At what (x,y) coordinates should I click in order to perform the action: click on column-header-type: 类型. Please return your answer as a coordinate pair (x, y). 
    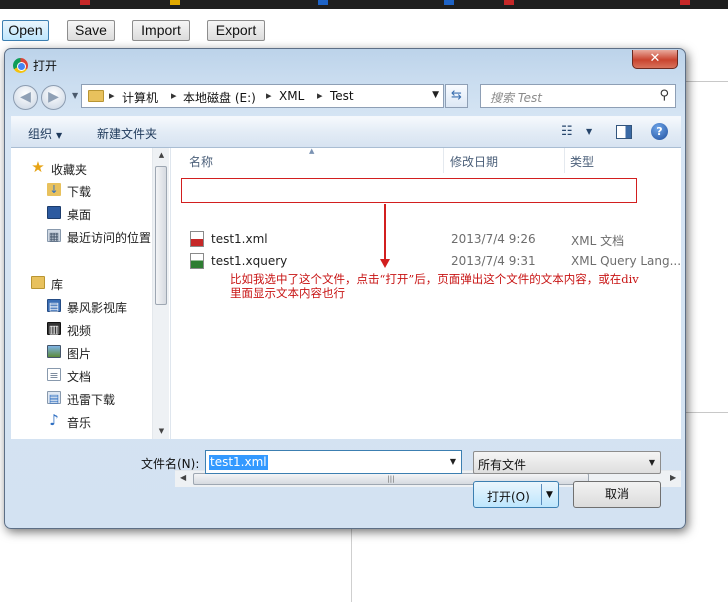
    Looking at the image, I should click on (582, 161).